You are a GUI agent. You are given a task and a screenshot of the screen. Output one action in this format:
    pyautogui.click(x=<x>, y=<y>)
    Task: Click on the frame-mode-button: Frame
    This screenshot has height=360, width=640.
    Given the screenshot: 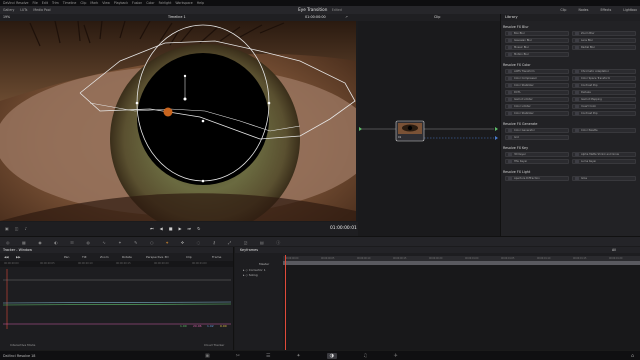 What is the action you would take?
    pyautogui.click(x=216, y=257)
    